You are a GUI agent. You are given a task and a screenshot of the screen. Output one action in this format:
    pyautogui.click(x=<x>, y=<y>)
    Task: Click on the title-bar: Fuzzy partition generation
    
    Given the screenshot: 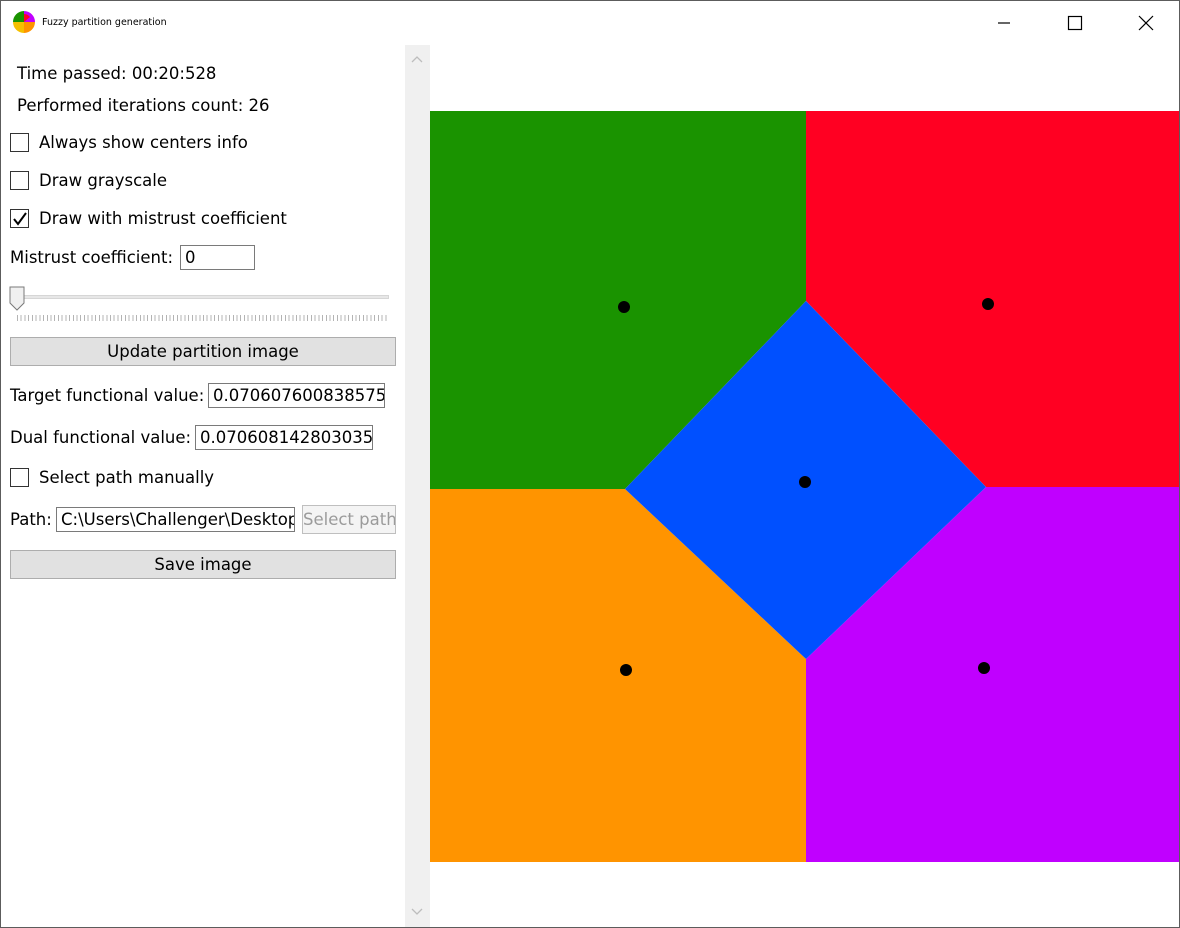 What is the action you would take?
    pyautogui.click(x=590, y=23)
    